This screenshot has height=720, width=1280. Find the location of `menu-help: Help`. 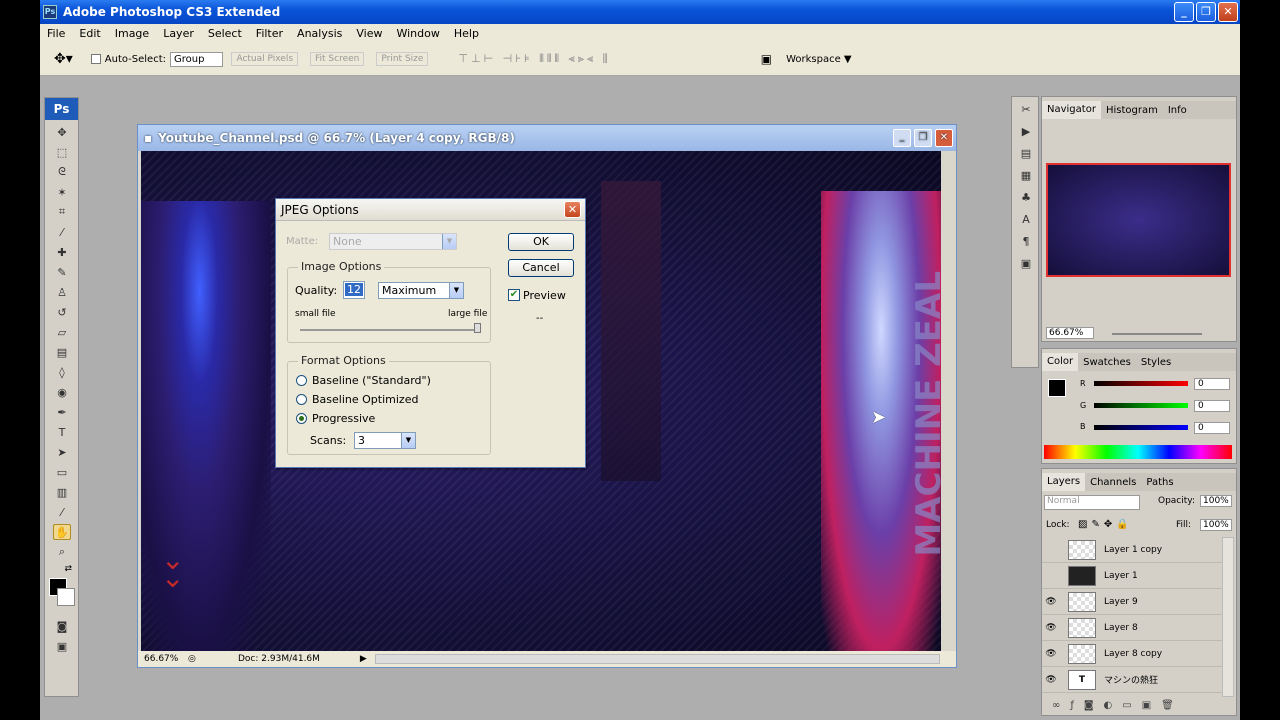

menu-help: Help is located at coordinates (466, 33).